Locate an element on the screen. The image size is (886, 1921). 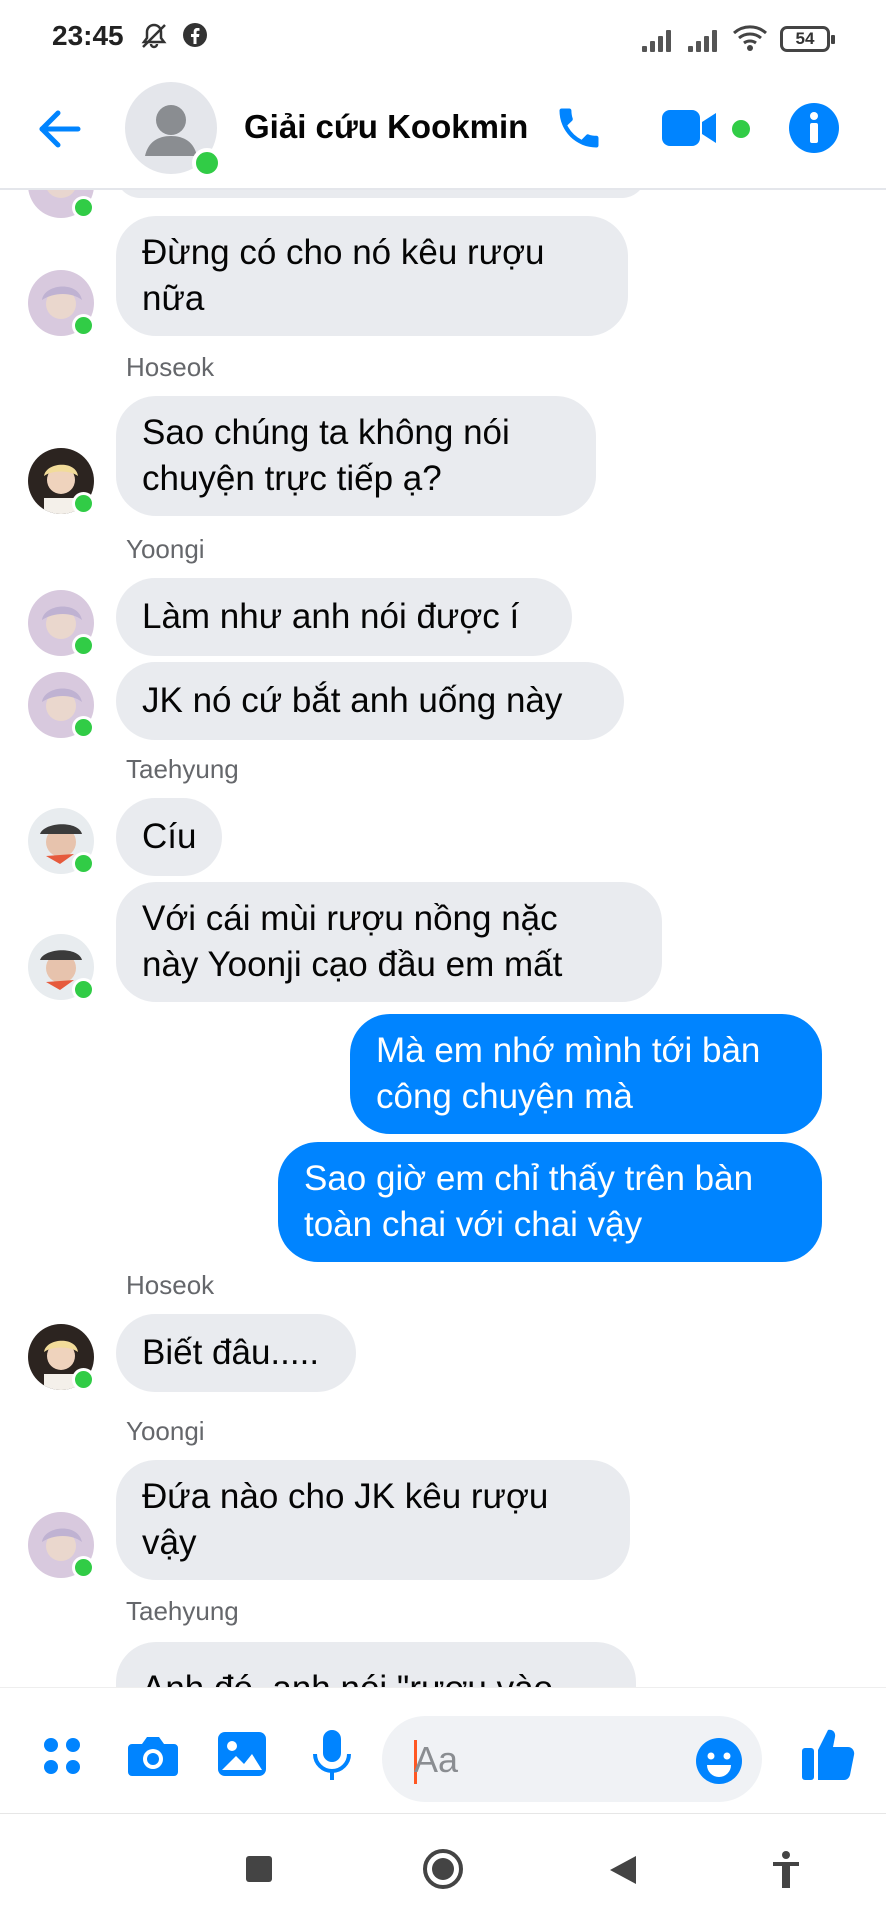
message-bubble: JK nó cứ bắt anh uống này is located at coordinates (370, 701).